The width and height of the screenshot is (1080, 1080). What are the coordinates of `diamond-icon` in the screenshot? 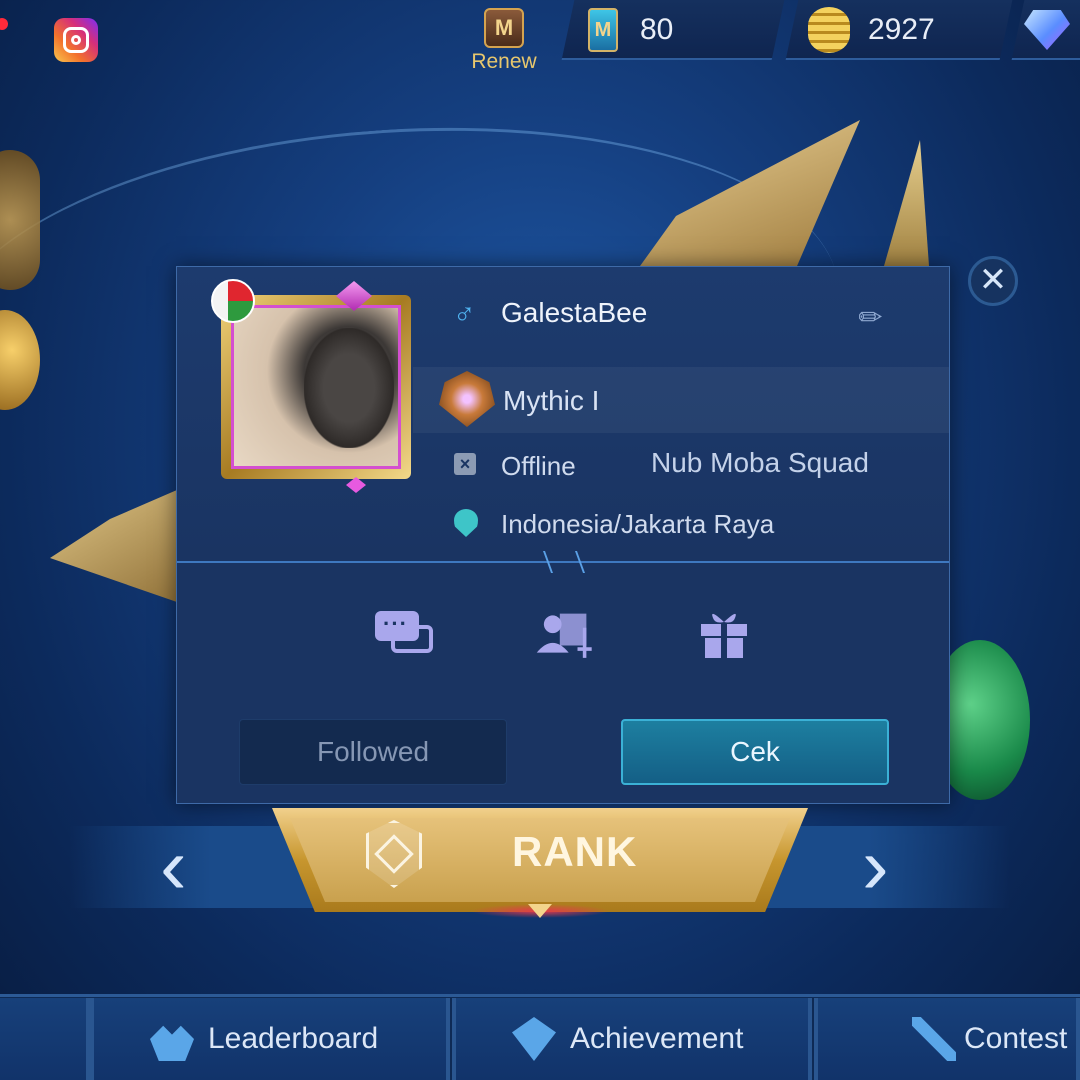 It's located at (1047, 30).